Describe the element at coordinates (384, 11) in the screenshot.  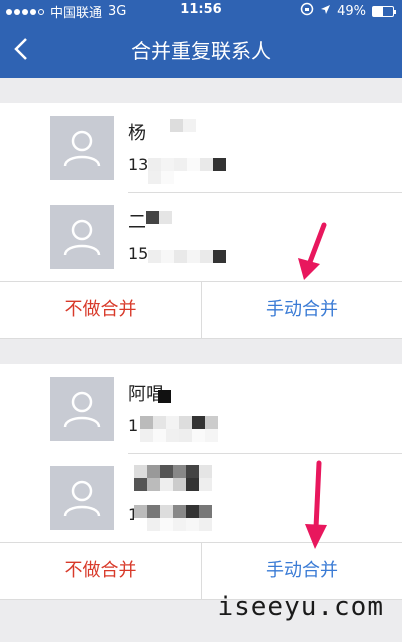
I see `battery-icon` at that location.